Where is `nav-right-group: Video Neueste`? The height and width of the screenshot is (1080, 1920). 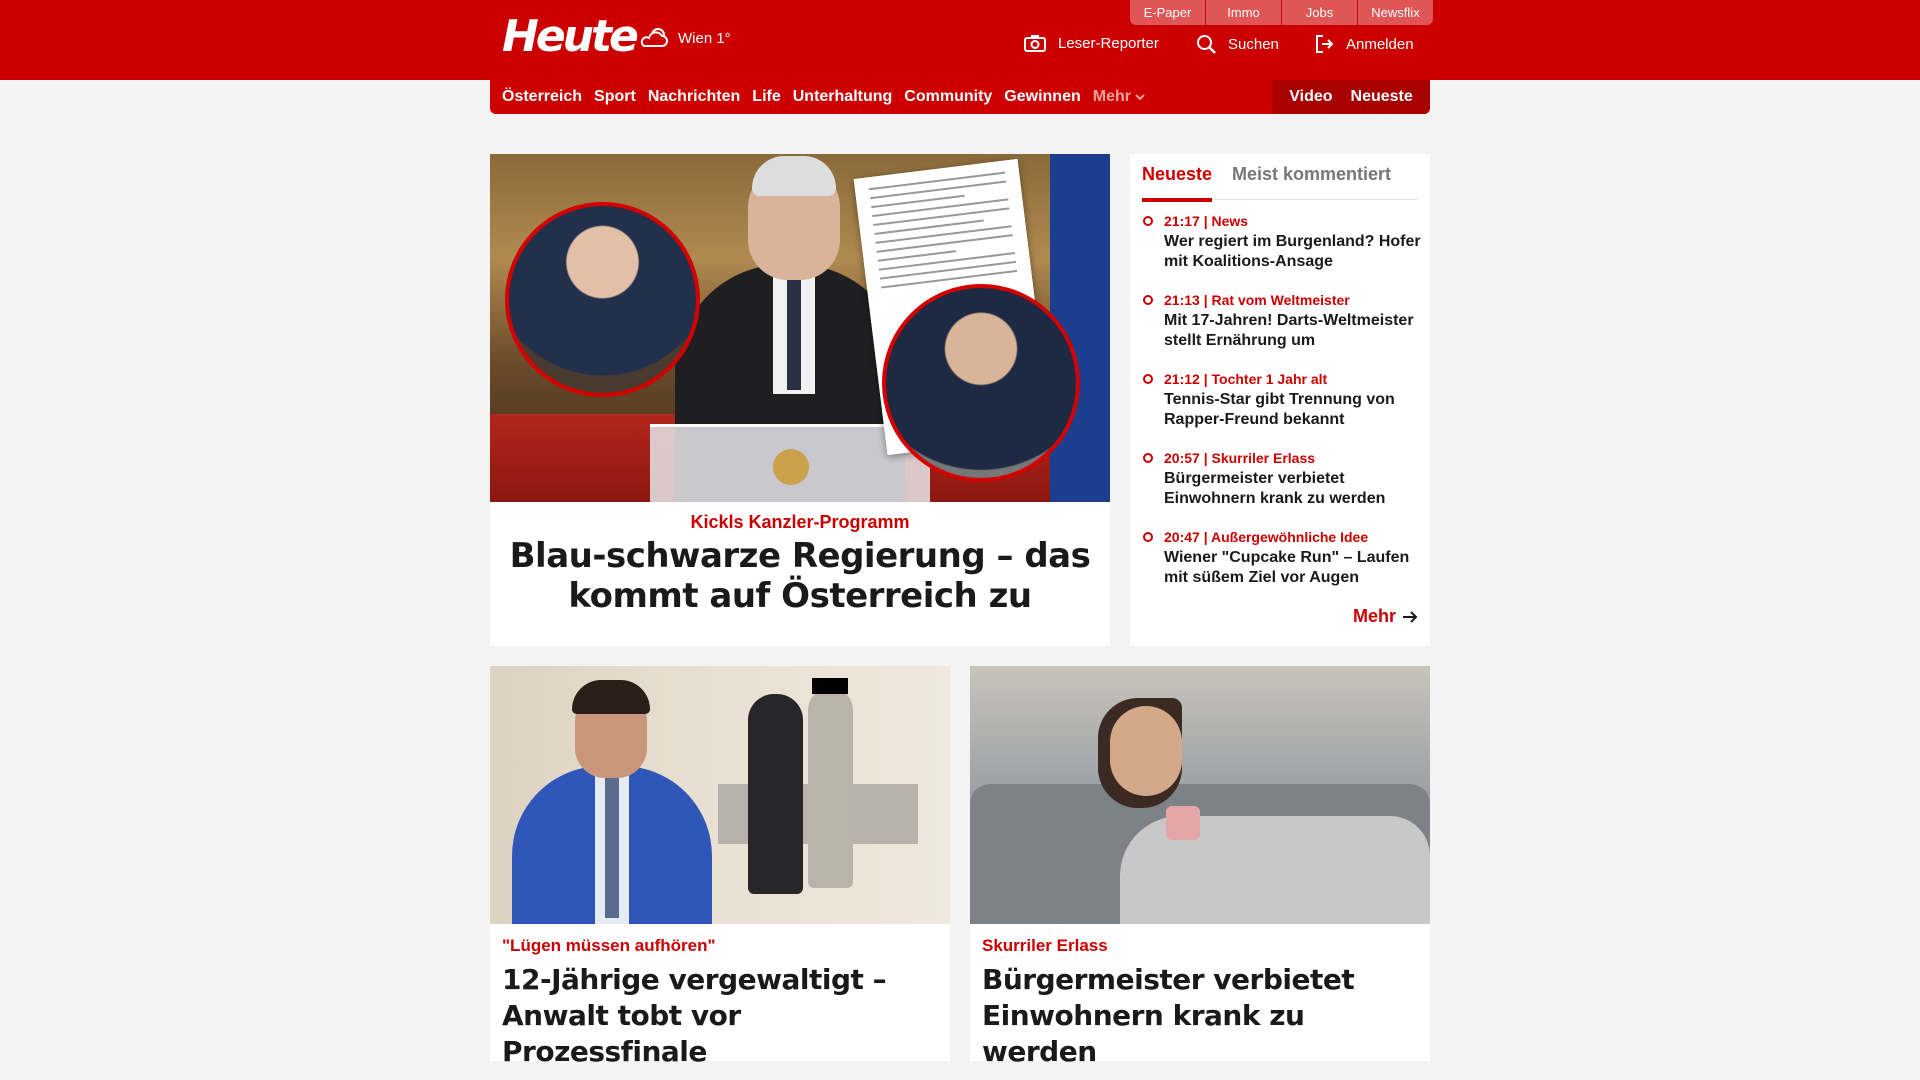 nav-right-group: Video Neueste is located at coordinates (1351, 97).